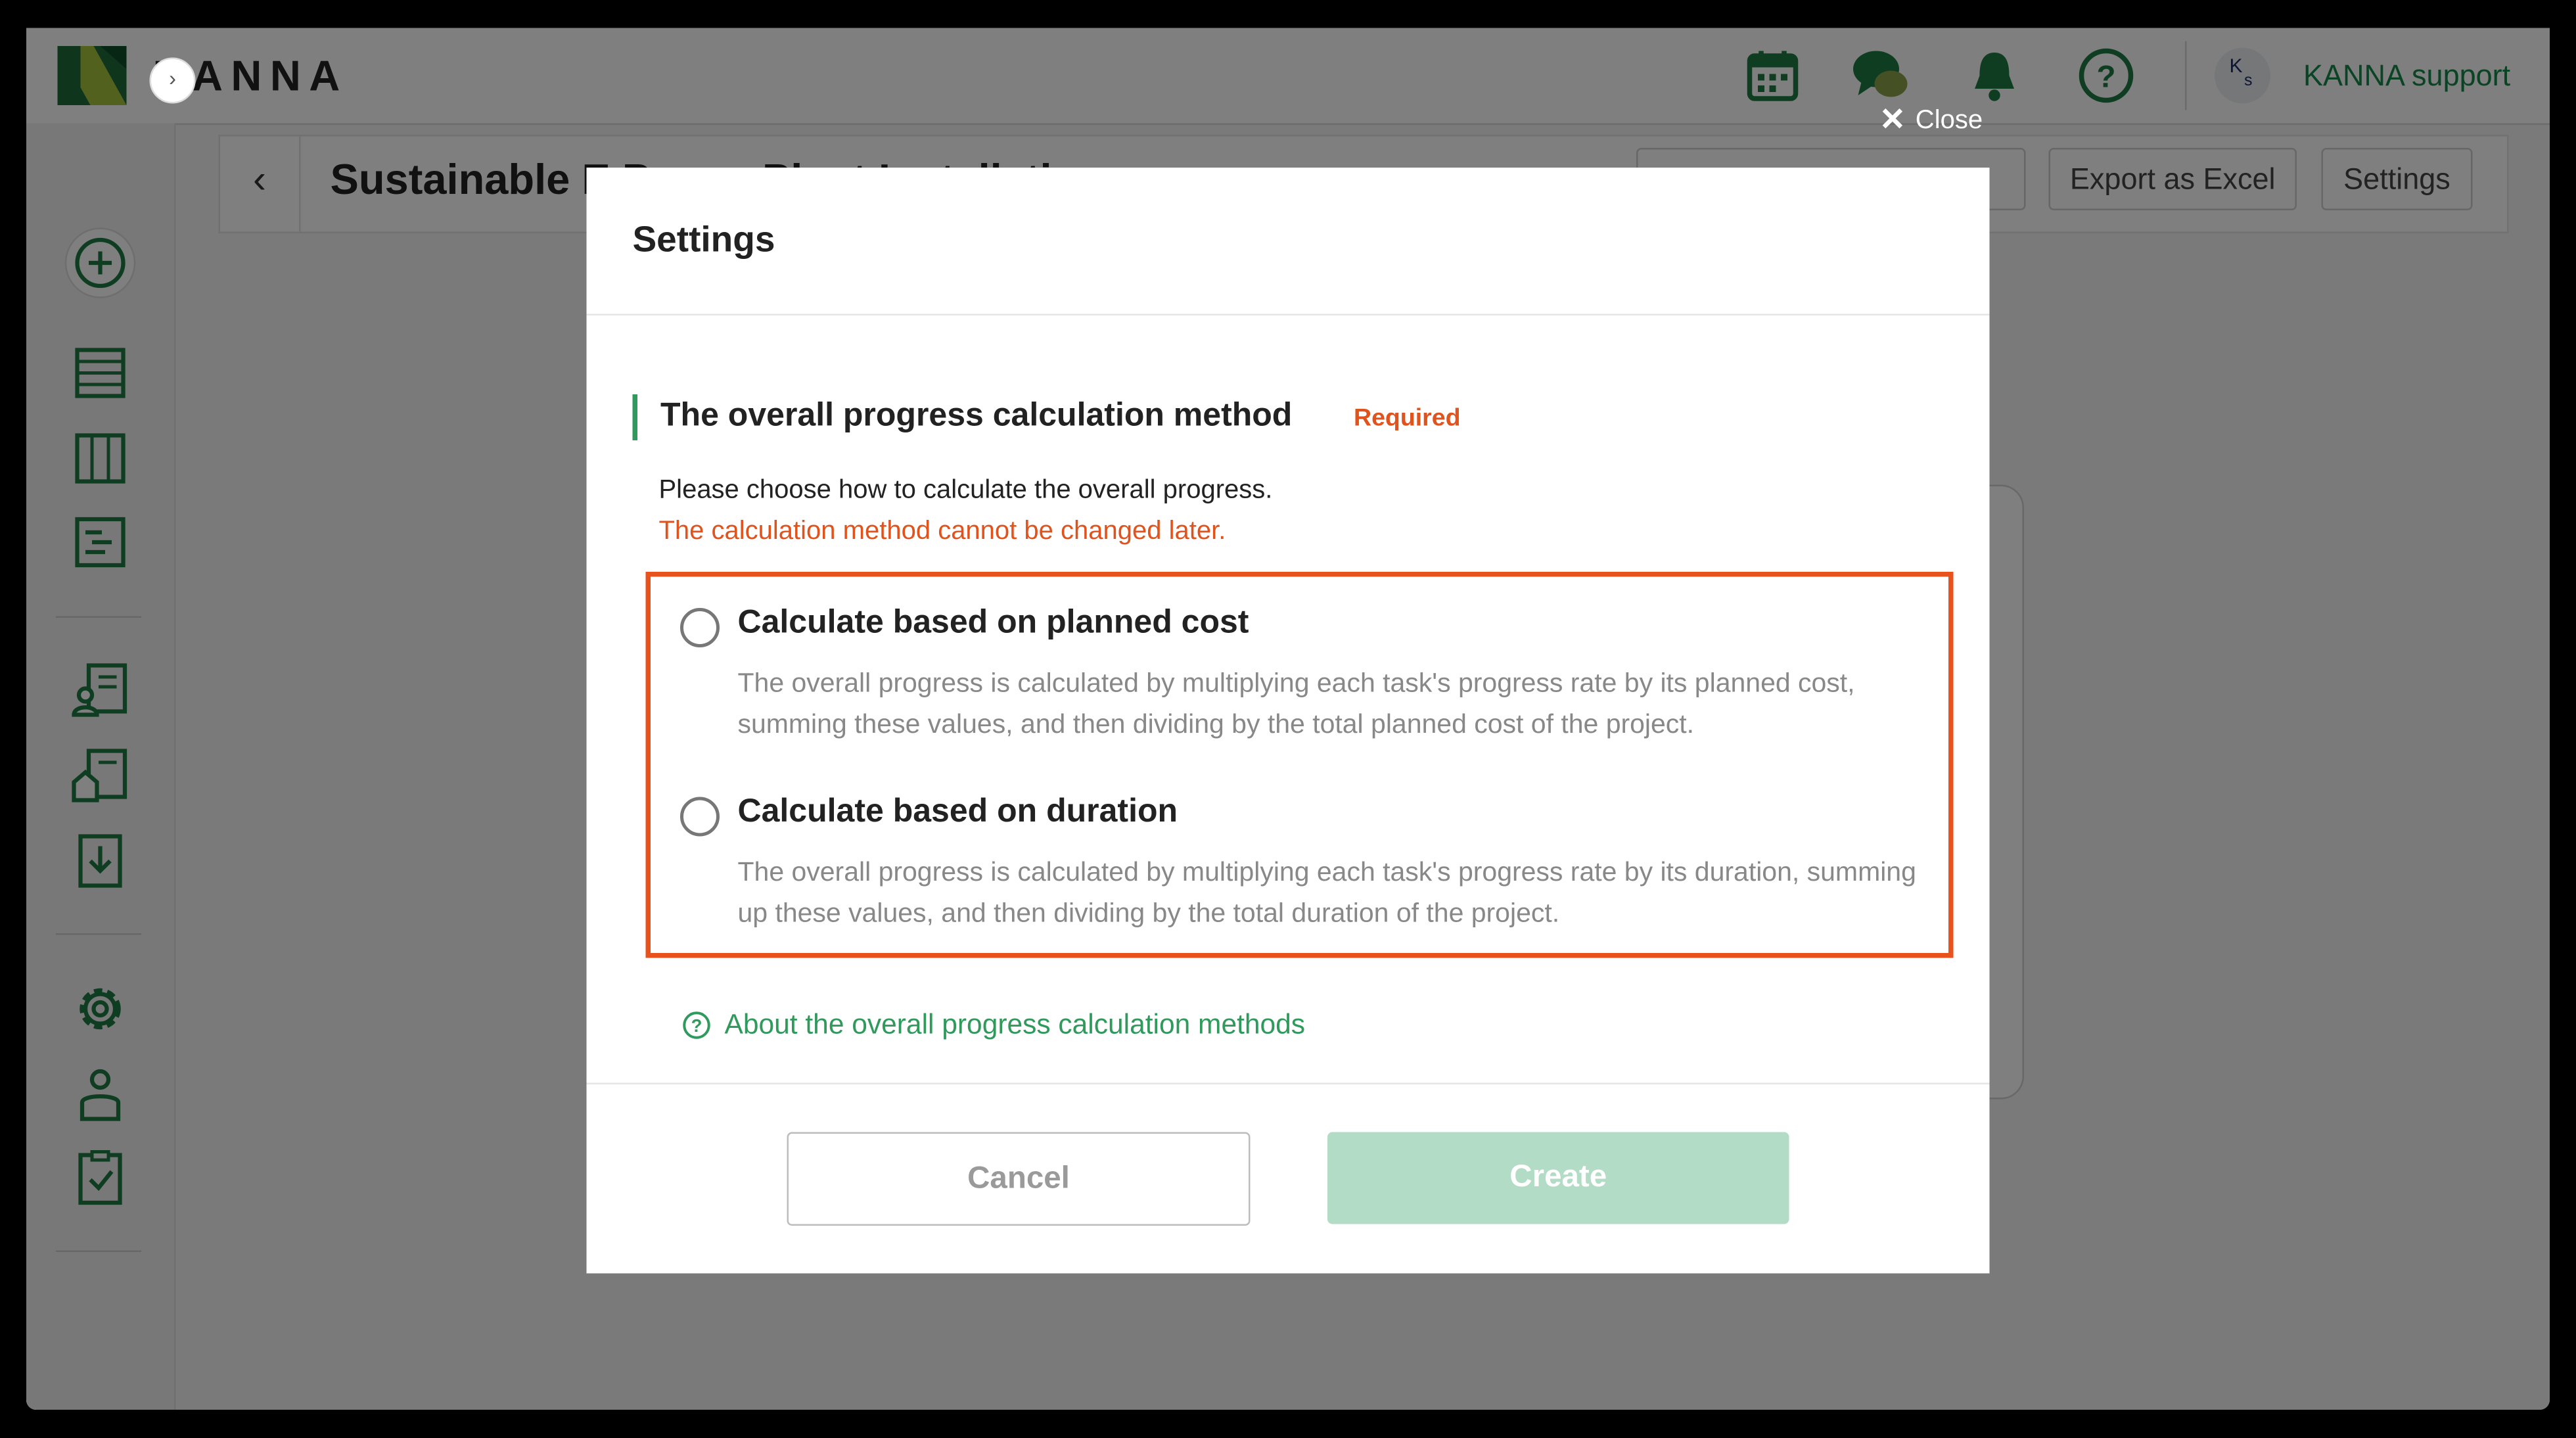 The height and width of the screenshot is (1438, 2576). I want to click on close-label: Close, so click(1949, 120).